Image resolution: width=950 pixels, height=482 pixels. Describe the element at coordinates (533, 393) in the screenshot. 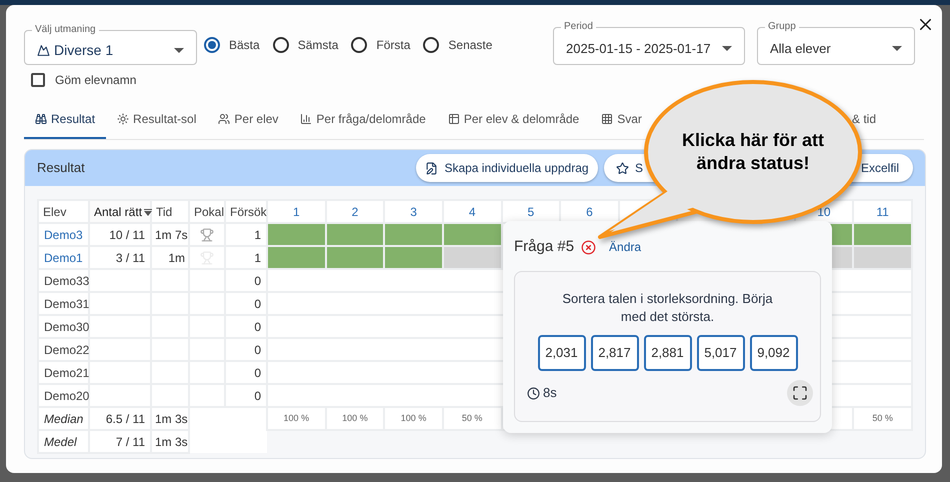

I see `clock-icon` at that location.